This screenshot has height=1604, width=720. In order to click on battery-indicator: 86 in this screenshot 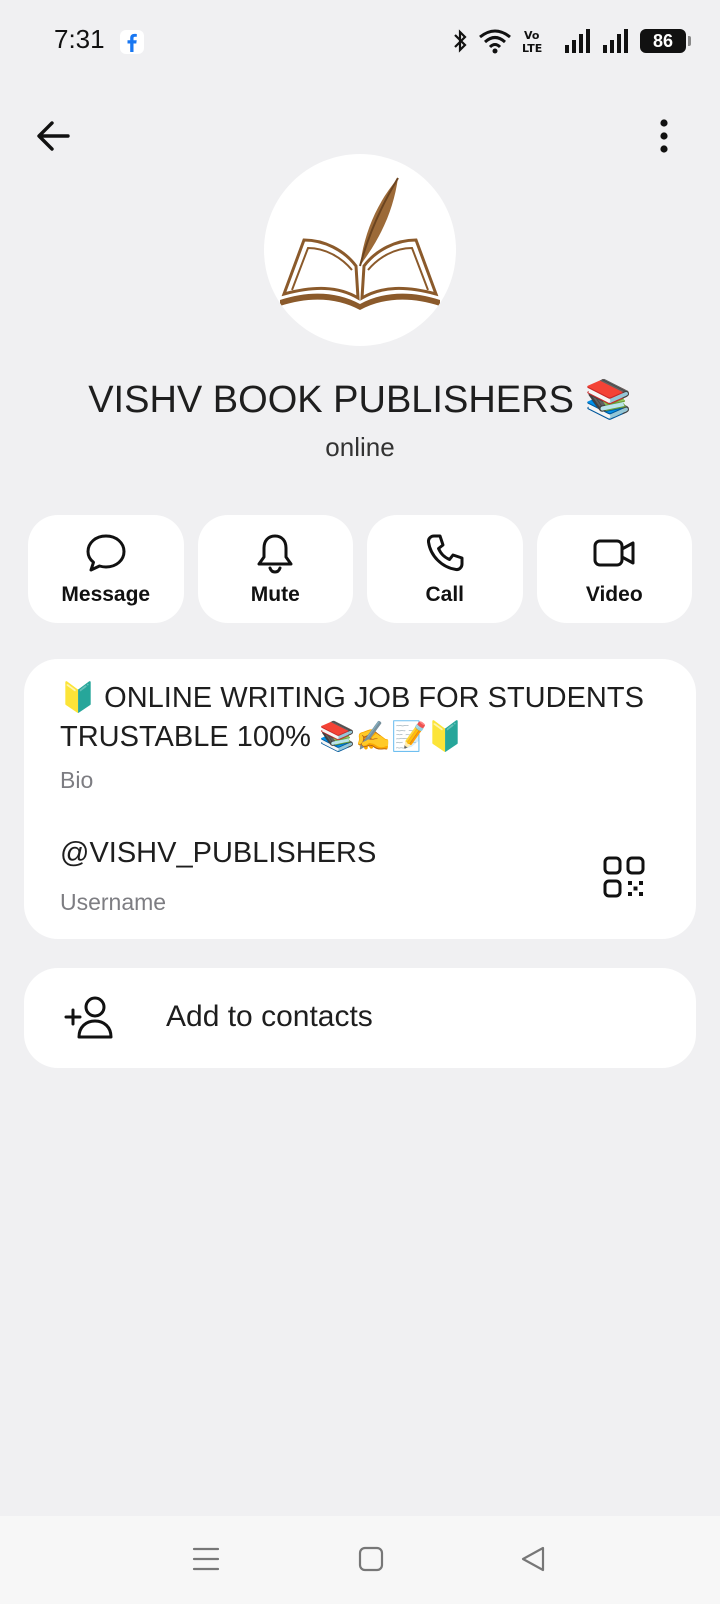, I will do `click(665, 41)`.